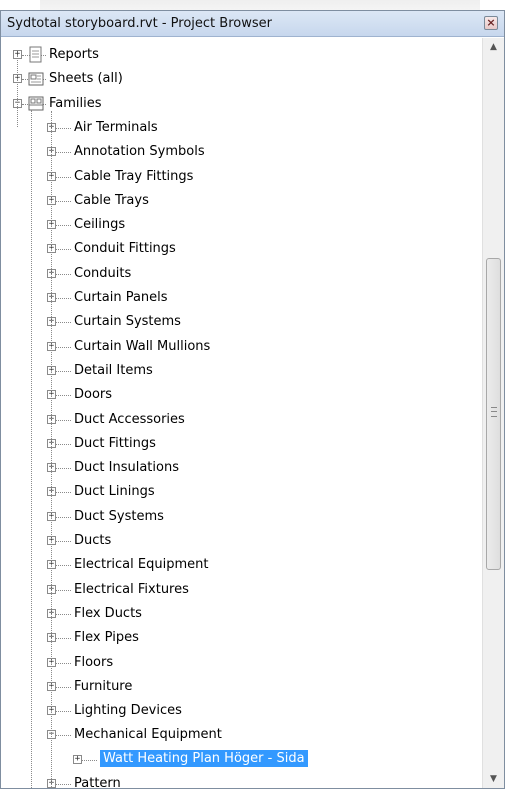 The width and height of the screenshot is (505, 789). Describe the element at coordinates (114, 492) in the screenshot. I see `family-category-label: Duct Linings` at that location.